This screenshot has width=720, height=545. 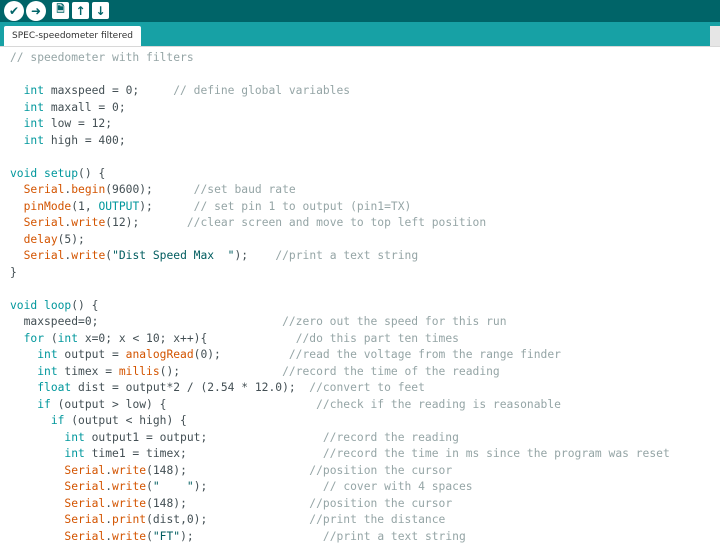 I want to click on code-token: dist = output*2 / (2.54 * 12.0);, so click(x=190, y=387).